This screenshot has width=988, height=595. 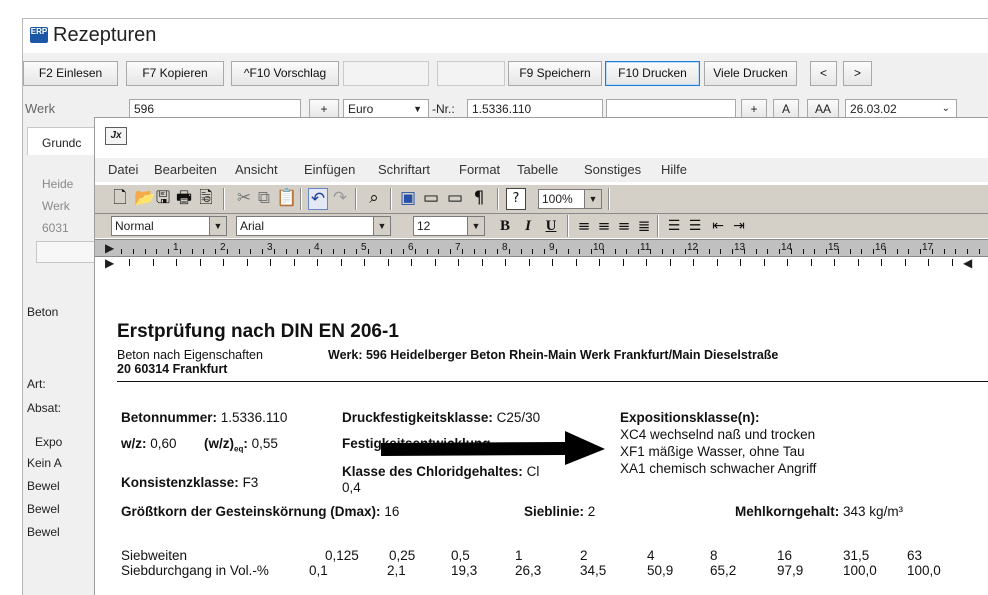 What do you see at coordinates (555, 73) in the screenshot?
I see `speichern-button: F9 Speichern` at bounding box center [555, 73].